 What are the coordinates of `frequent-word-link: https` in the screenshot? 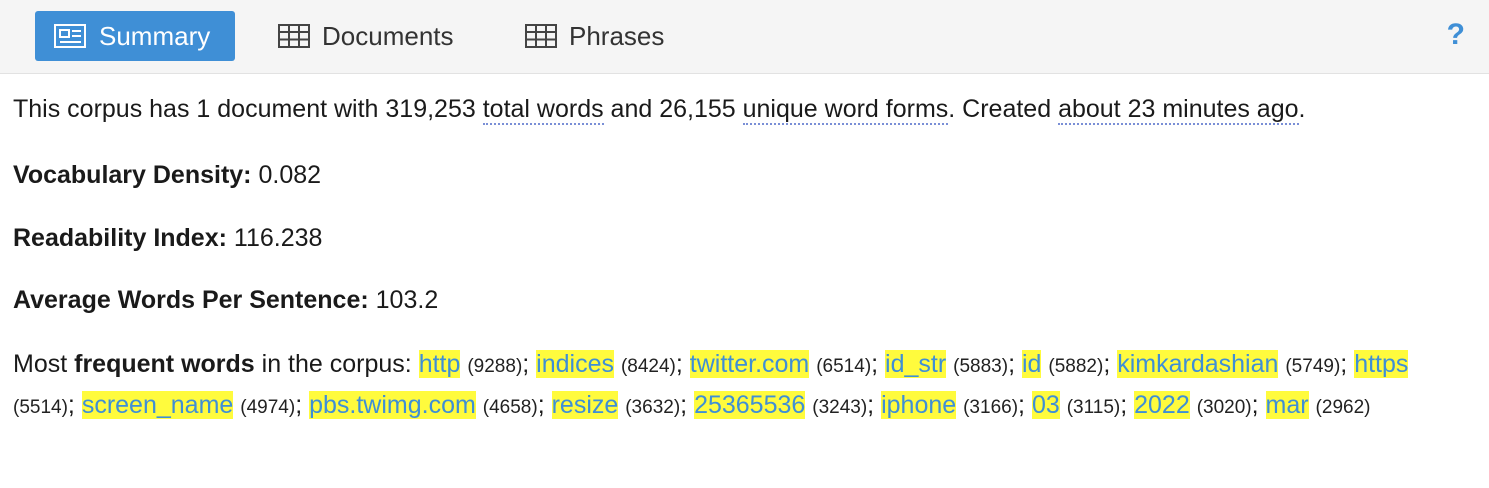 It's located at (1381, 364).